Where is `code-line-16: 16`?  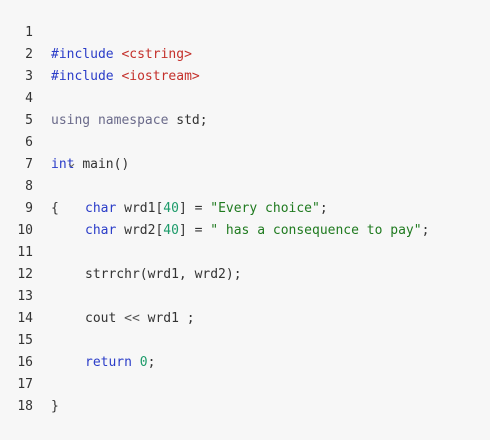
code-line-16: 16 is located at coordinates (245, 350).